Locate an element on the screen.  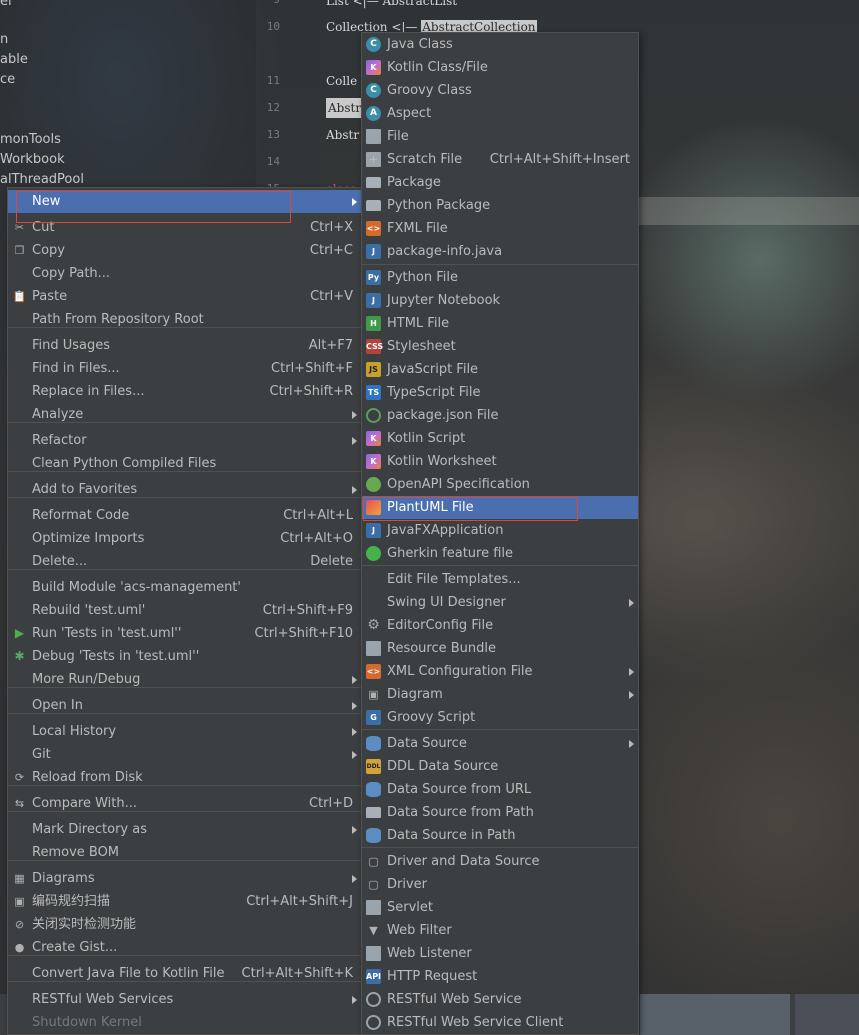
new-item-package-info-java: Jpackage-info.java is located at coordinates (500, 251).